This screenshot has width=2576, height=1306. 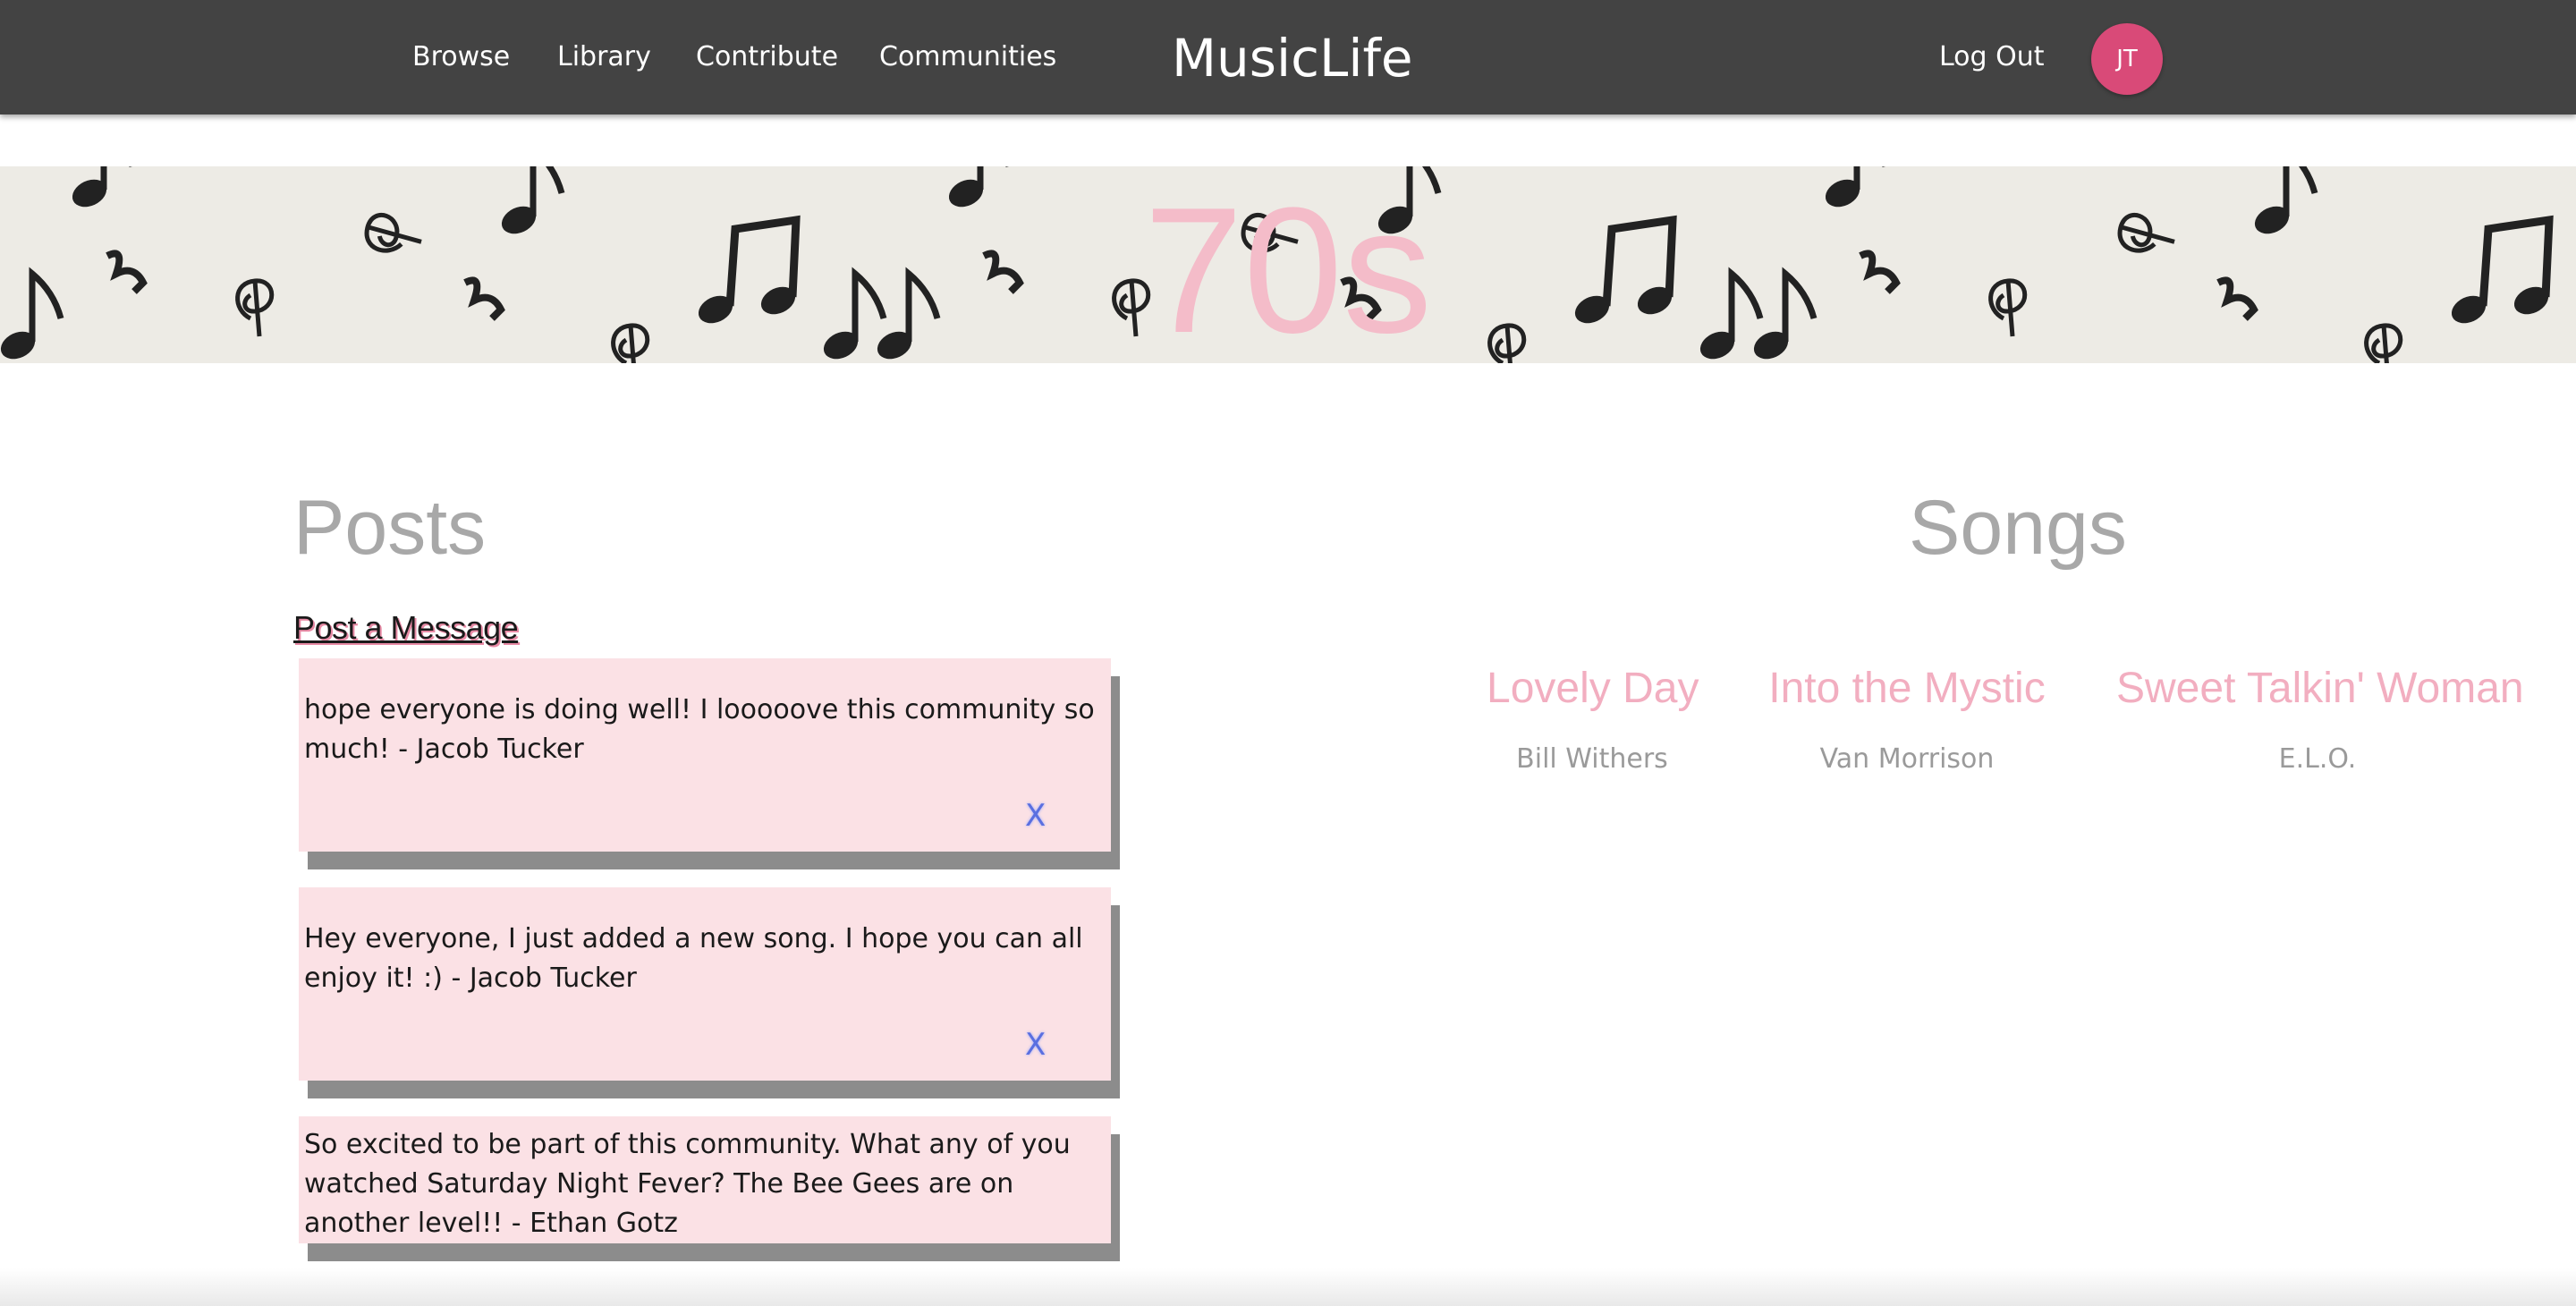 What do you see at coordinates (2320, 719) in the screenshot?
I see `song-item: Sweet Talkin' Woman E.L.O.` at bounding box center [2320, 719].